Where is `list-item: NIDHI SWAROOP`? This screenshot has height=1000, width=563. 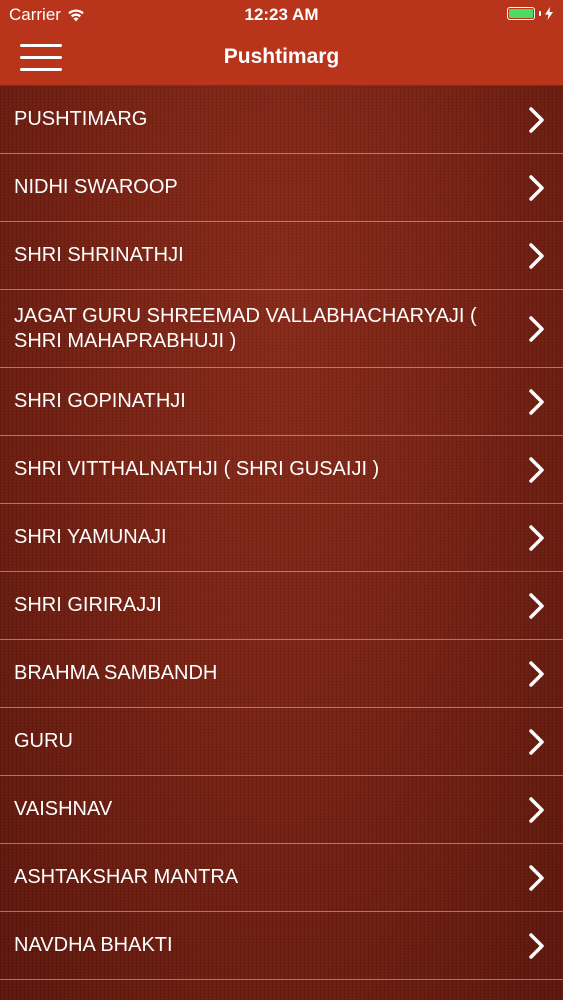
list-item: NIDHI SWAROOP is located at coordinates (281, 188).